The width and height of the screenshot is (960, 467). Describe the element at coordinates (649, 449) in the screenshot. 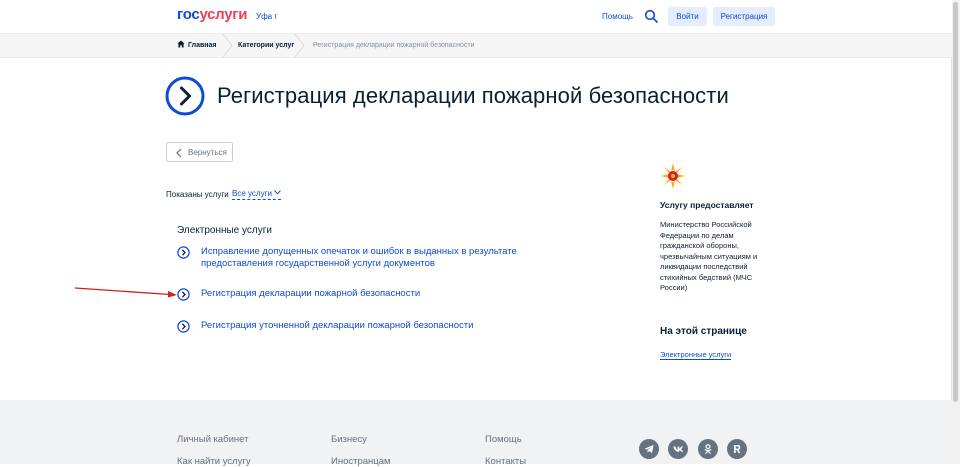

I see `telegram-icon` at that location.